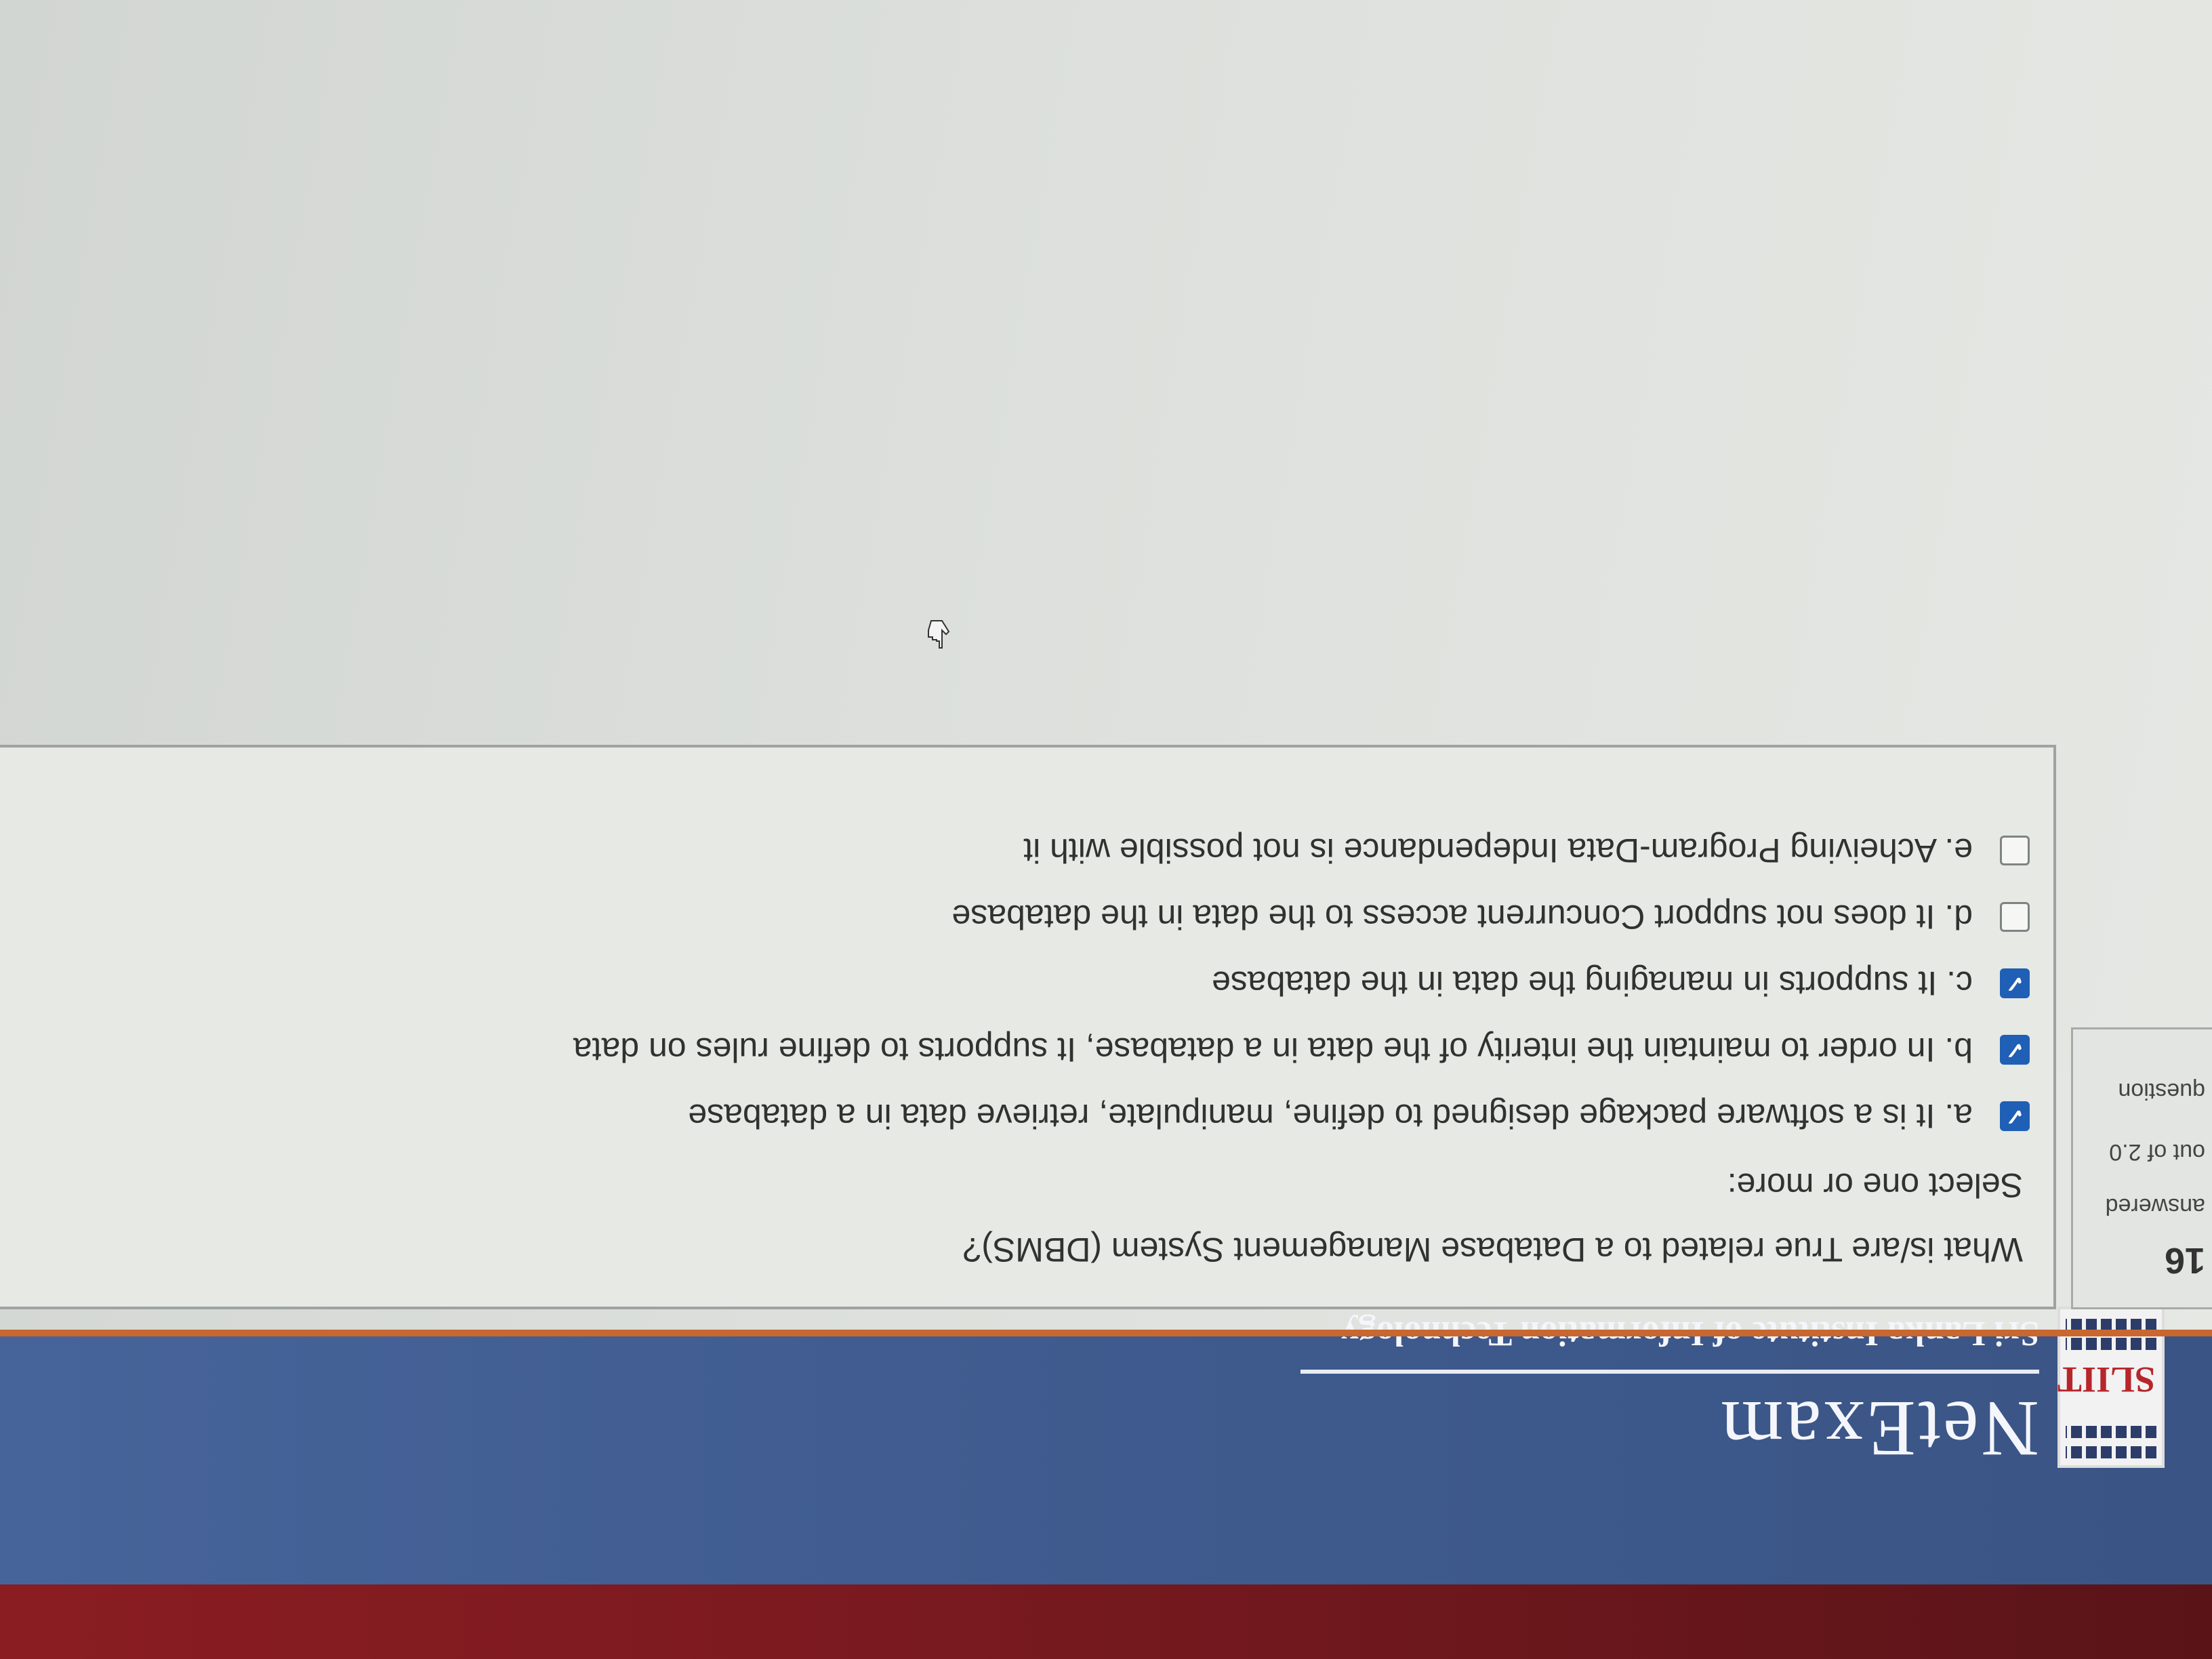  I want to click on option-c-checkbox: ✓, so click(2015, 983).